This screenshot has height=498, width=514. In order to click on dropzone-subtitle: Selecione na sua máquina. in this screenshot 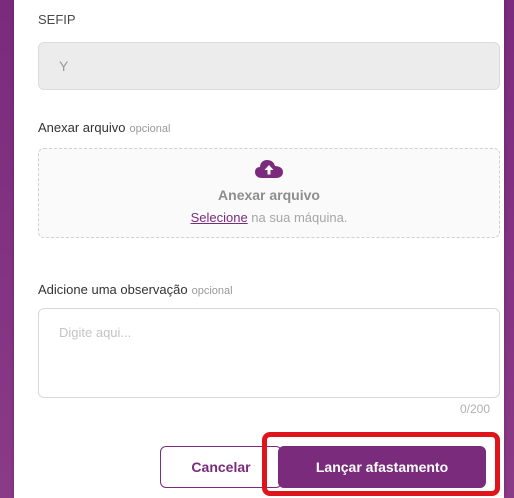, I will do `click(269, 217)`.